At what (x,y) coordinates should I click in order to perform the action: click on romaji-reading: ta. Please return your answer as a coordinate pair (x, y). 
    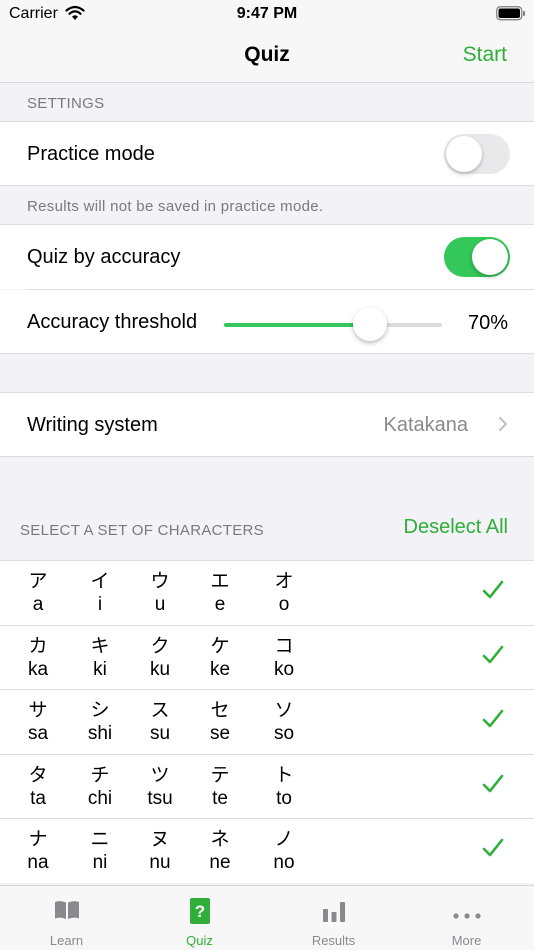
    Looking at the image, I should click on (38, 798).